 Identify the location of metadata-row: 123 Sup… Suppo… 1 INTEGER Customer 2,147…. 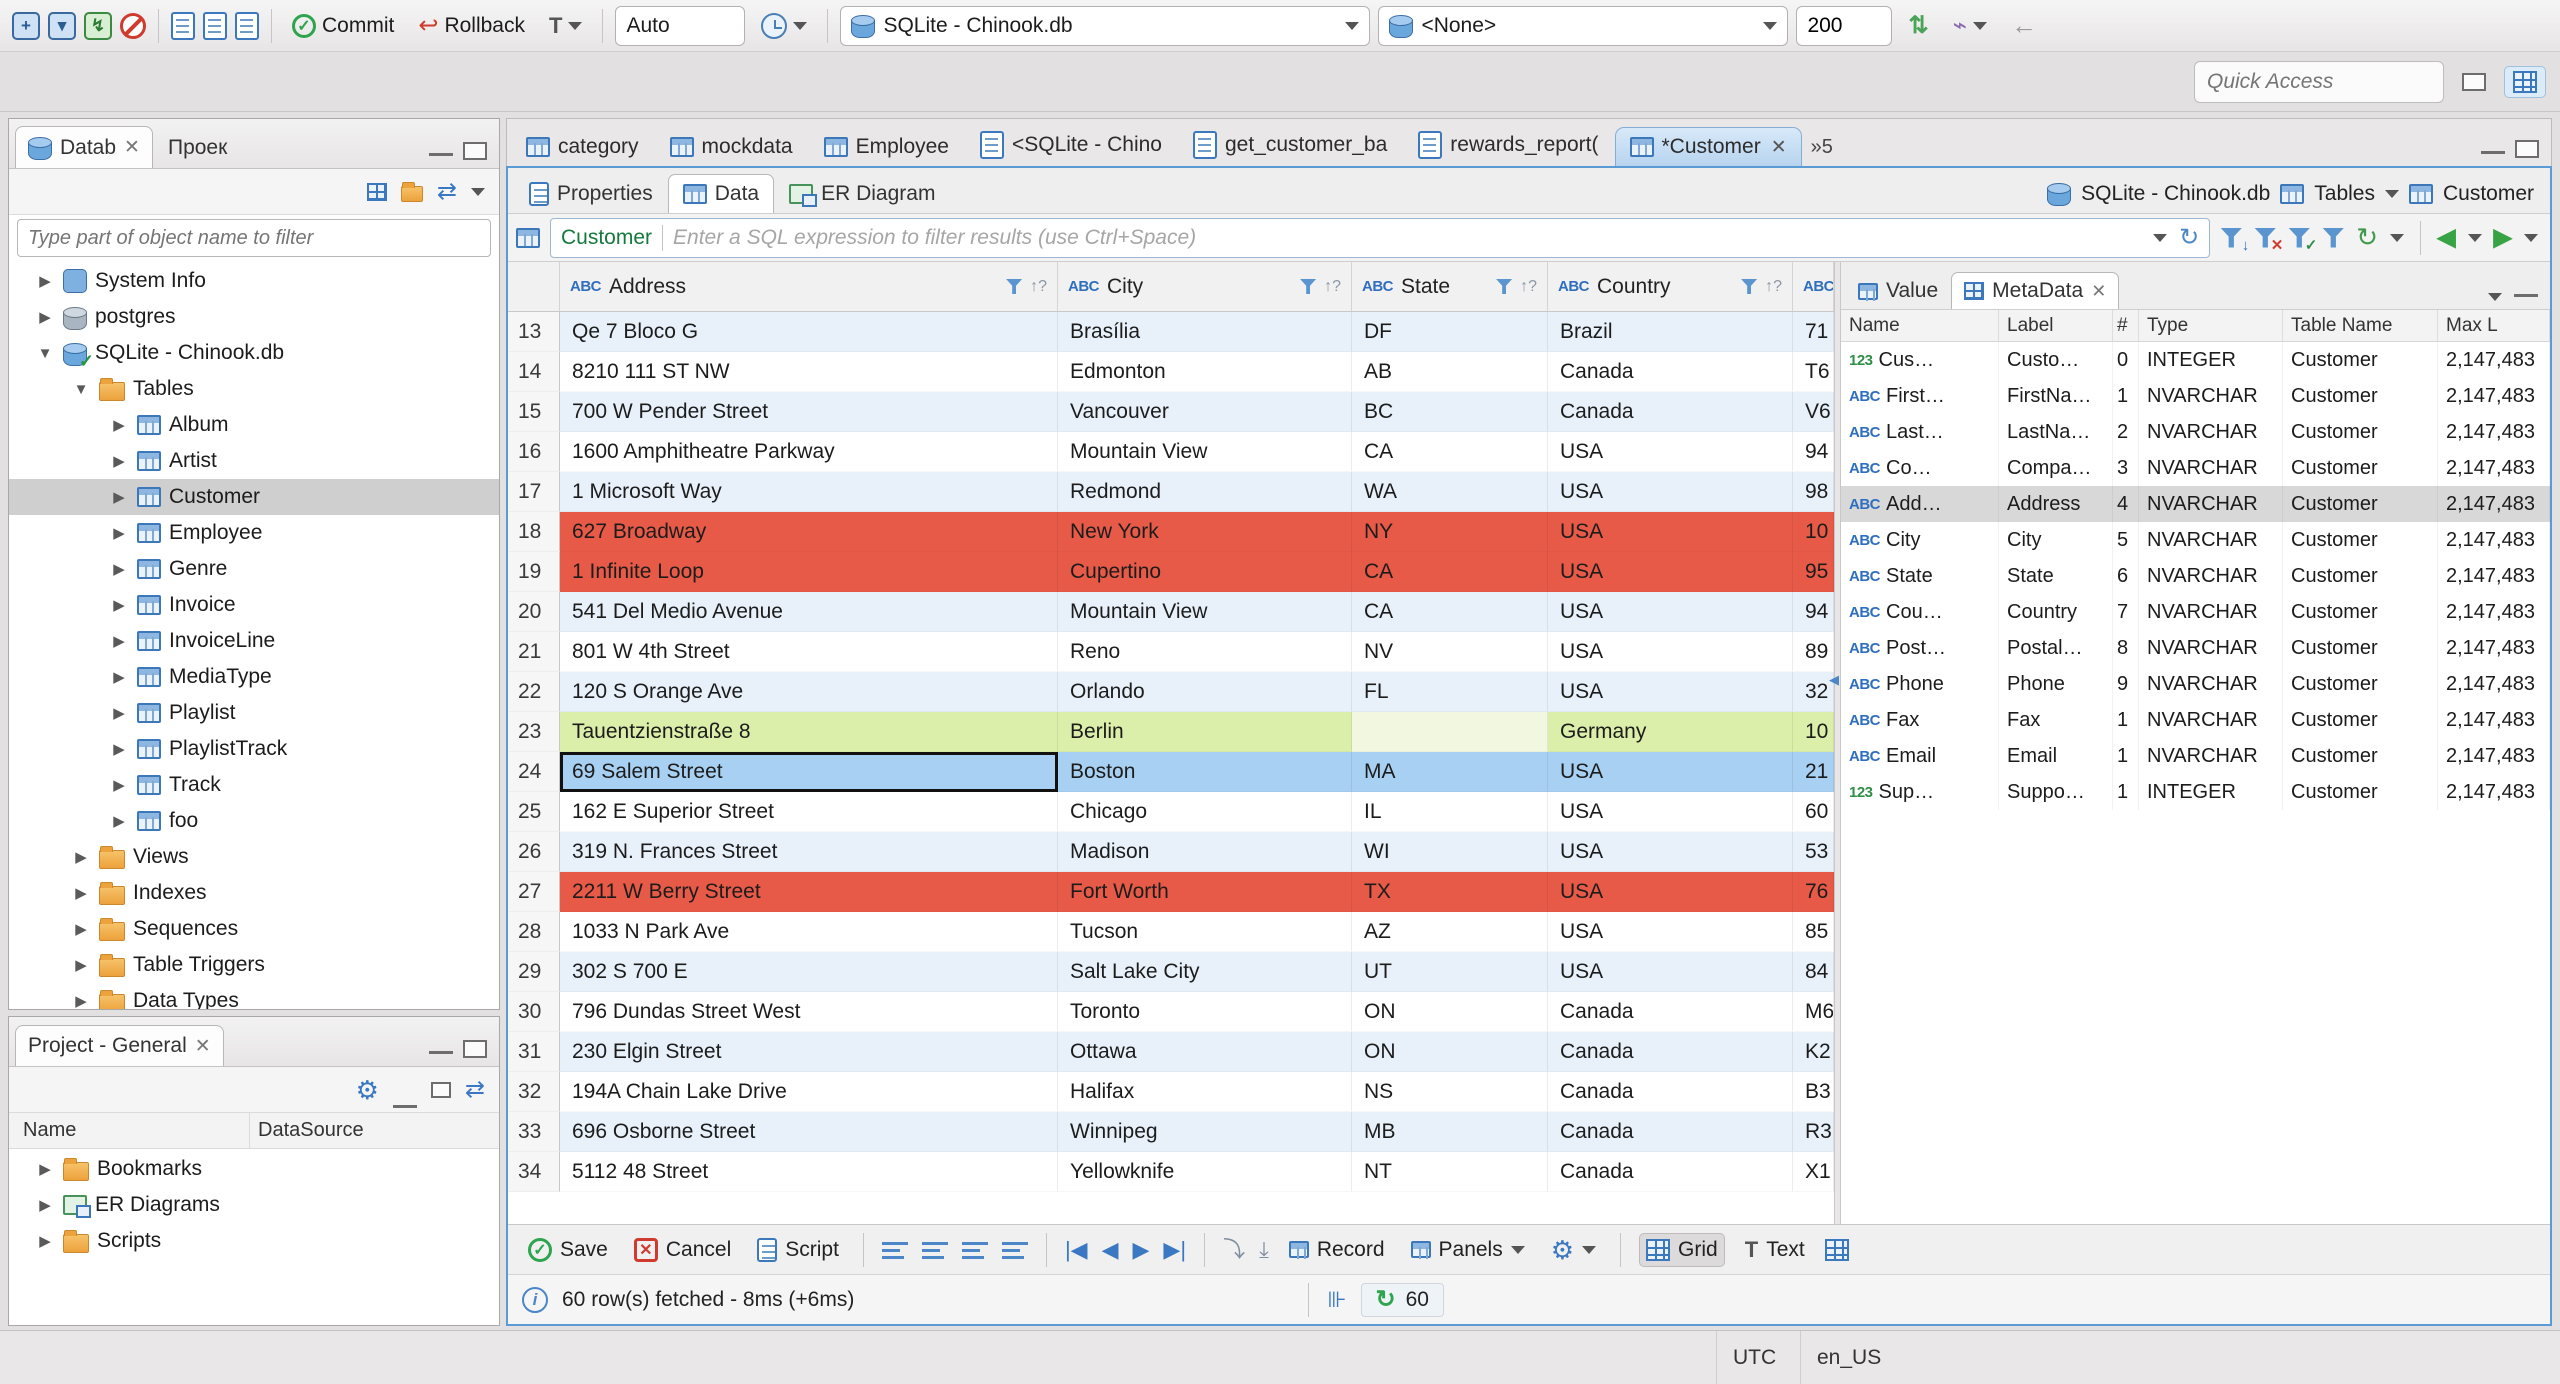
(2195, 792).